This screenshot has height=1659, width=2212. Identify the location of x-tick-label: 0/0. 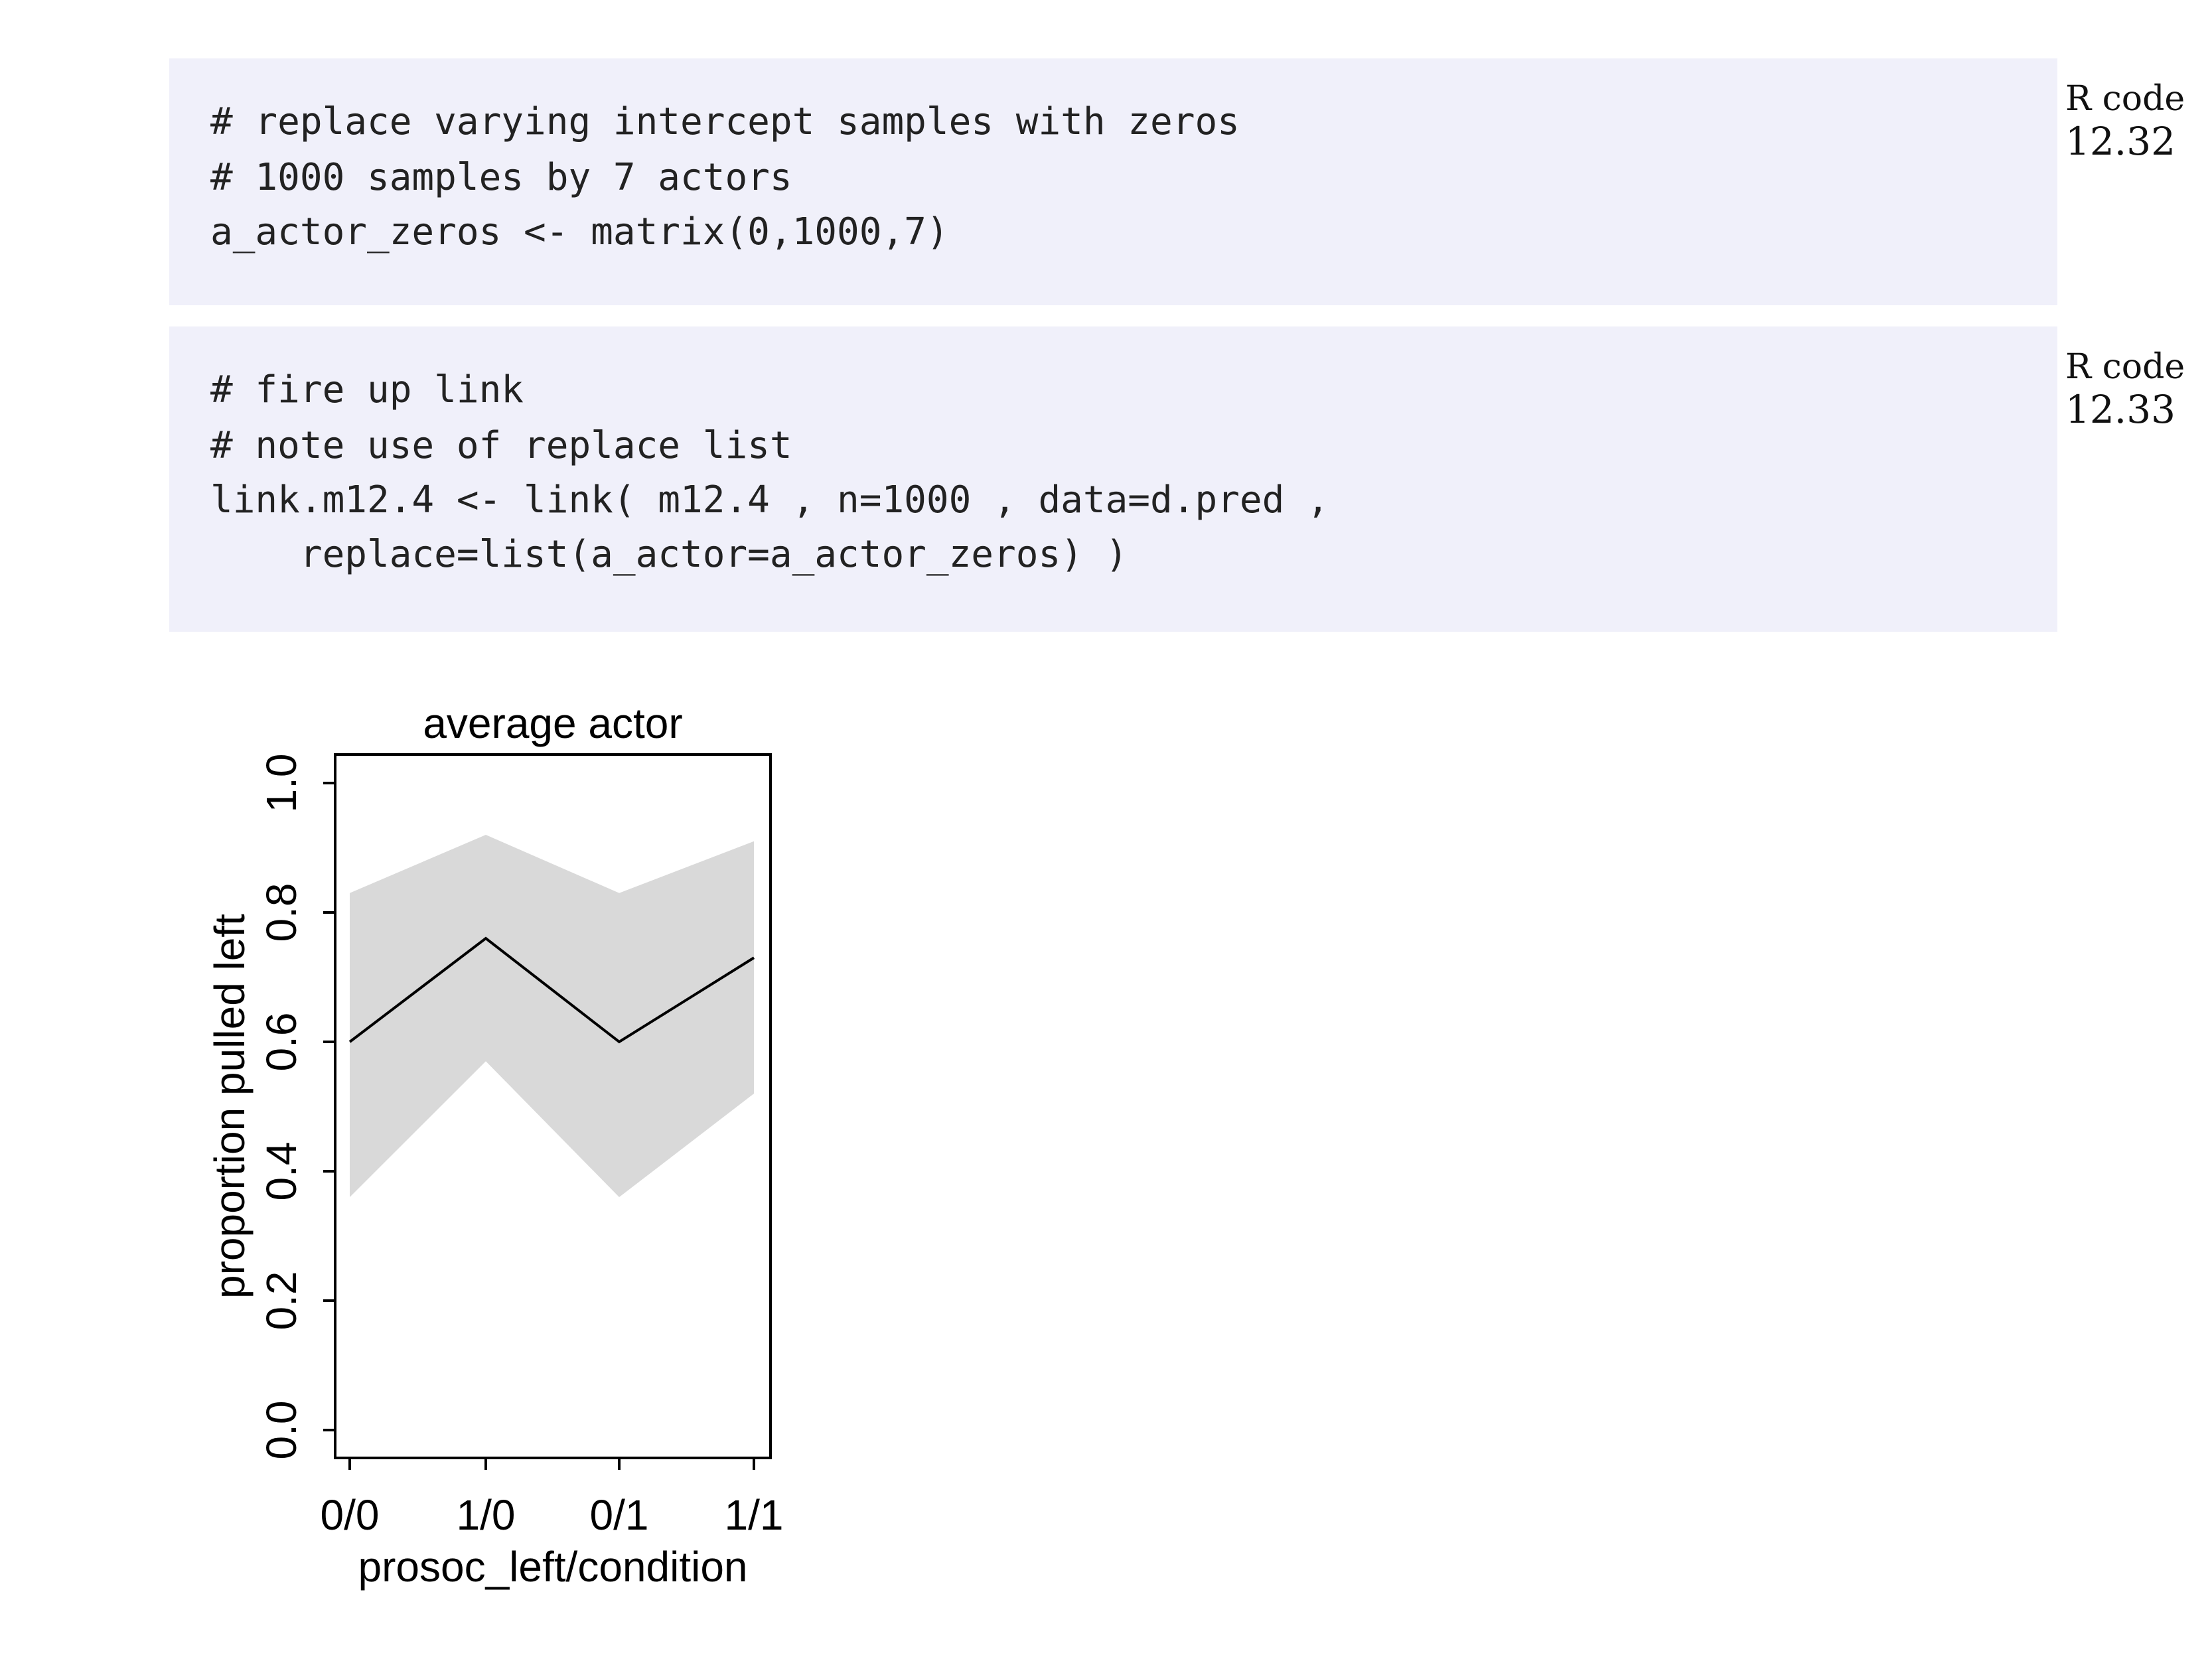
(350, 1515).